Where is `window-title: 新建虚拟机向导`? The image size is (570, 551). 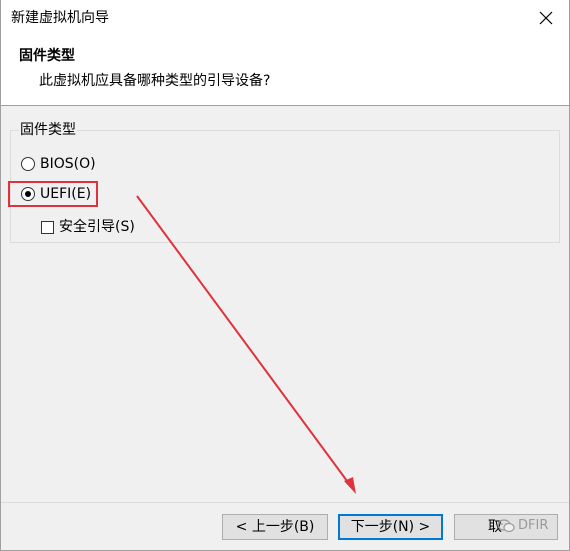 window-title: 新建虚拟机向导 is located at coordinates (60, 18).